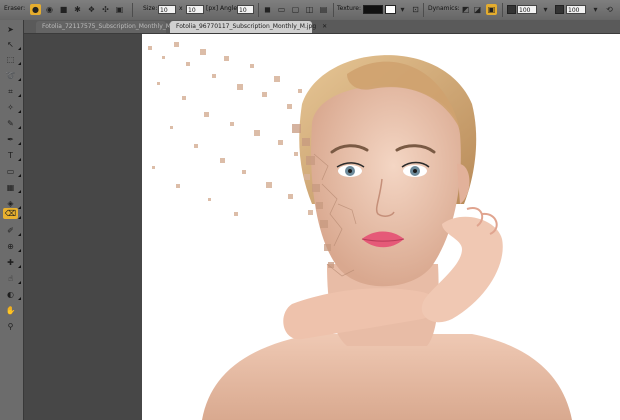 This screenshot has height=420, width=620. What do you see at coordinates (12, 230) in the screenshot?
I see `brush-tool-icon: ✐` at bounding box center [12, 230].